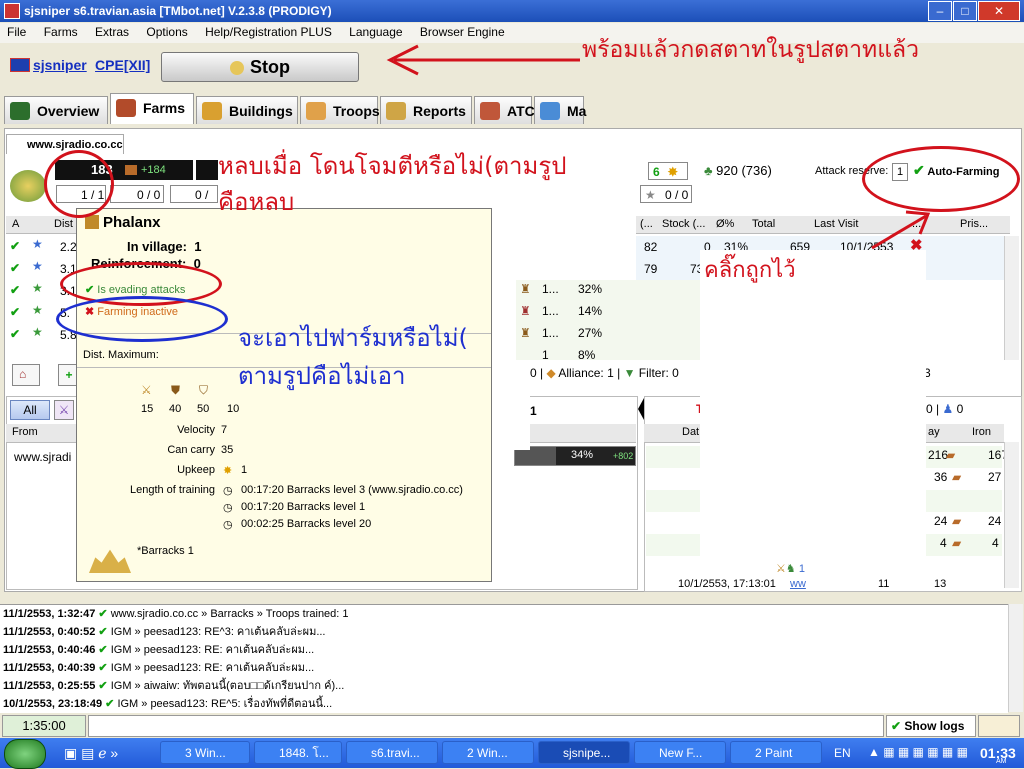  I want to click on filter-bar: 0 | ◆ Alliance: 1 | ▼ Filter: 0, so click(604, 373).